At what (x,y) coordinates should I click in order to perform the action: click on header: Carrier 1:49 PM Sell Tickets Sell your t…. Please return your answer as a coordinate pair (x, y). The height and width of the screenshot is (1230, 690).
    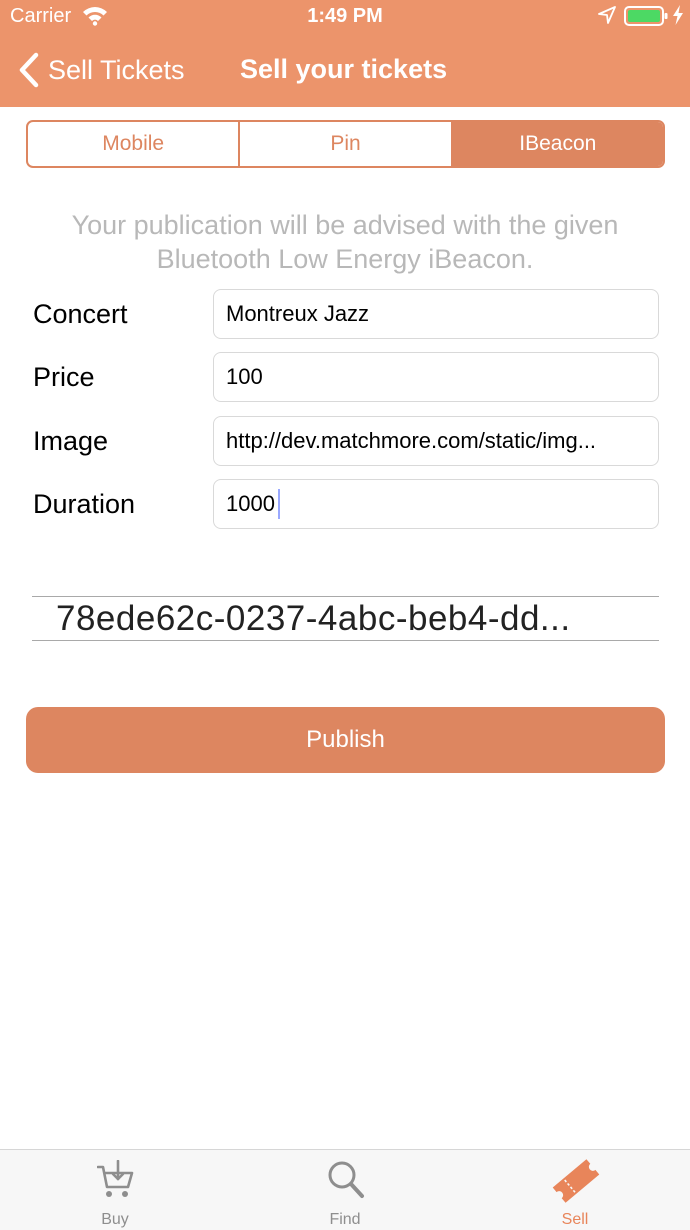
    Looking at the image, I should click on (345, 53).